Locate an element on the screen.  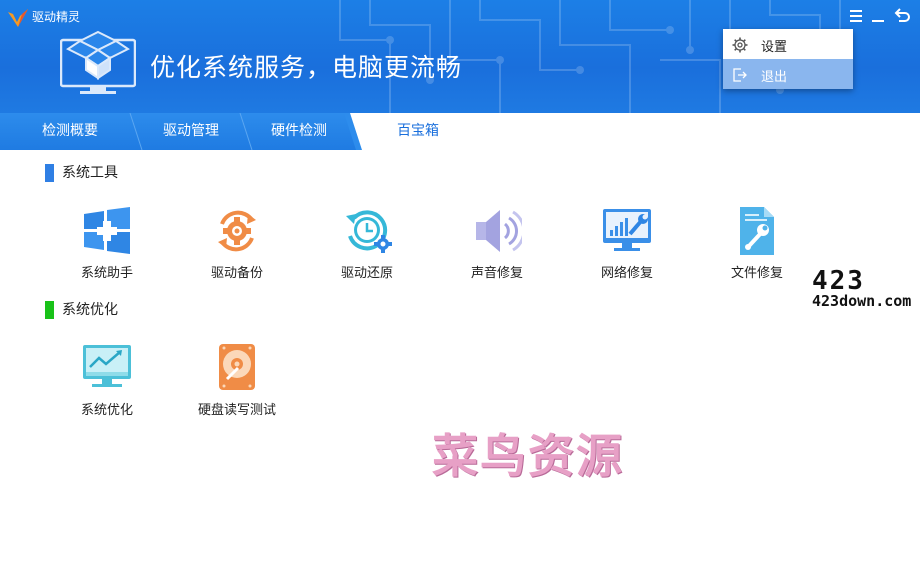
tool-disk-rw-test: 硬盘读写测试 is located at coordinates (237, 386).